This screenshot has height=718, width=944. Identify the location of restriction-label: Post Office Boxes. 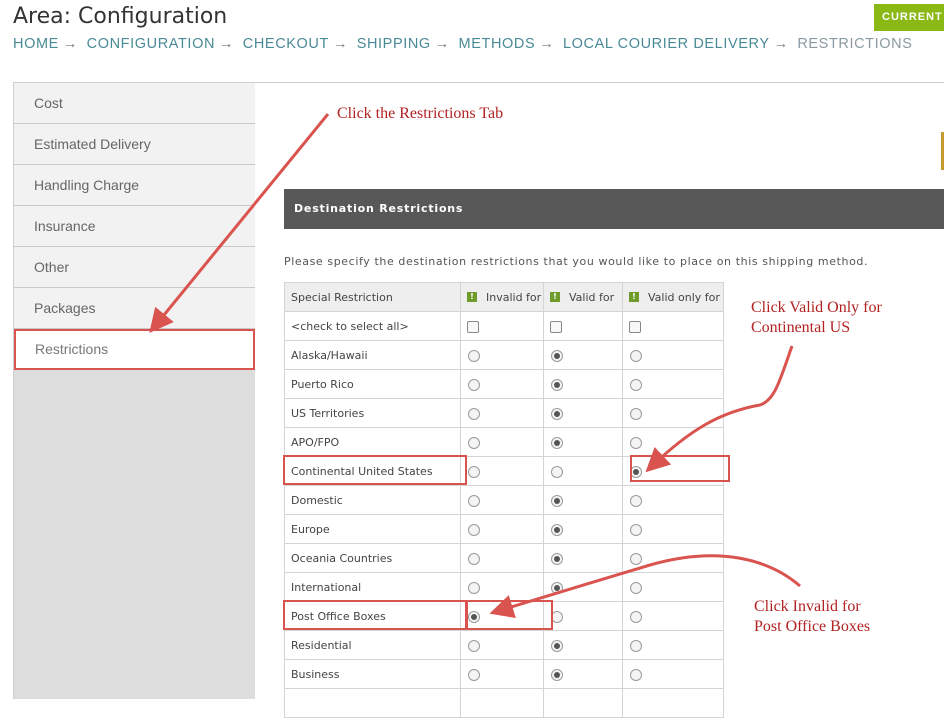
(372, 616).